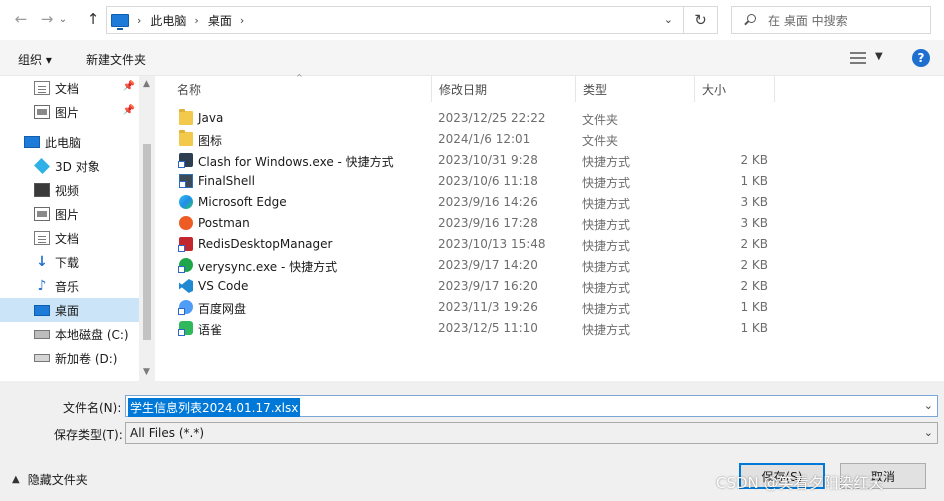 Image resolution: width=944 pixels, height=501 pixels. Describe the element at coordinates (146, 372) in the screenshot. I see `scroll-down-icon: ▼` at that location.